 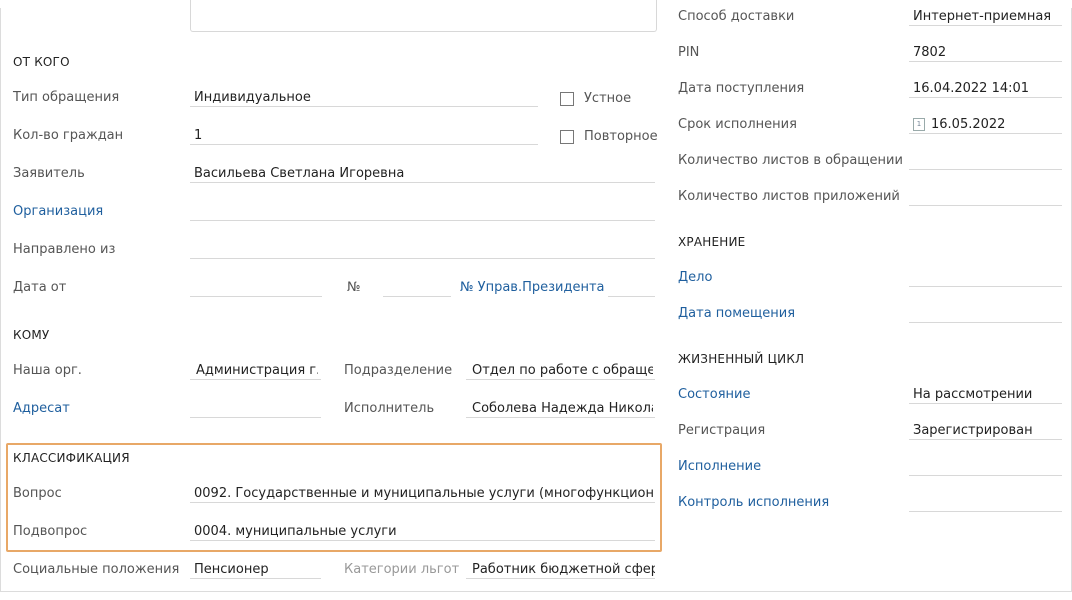 What do you see at coordinates (423, 16) in the screenshot?
I see `top-text-field` at bounding box center [423, 16].